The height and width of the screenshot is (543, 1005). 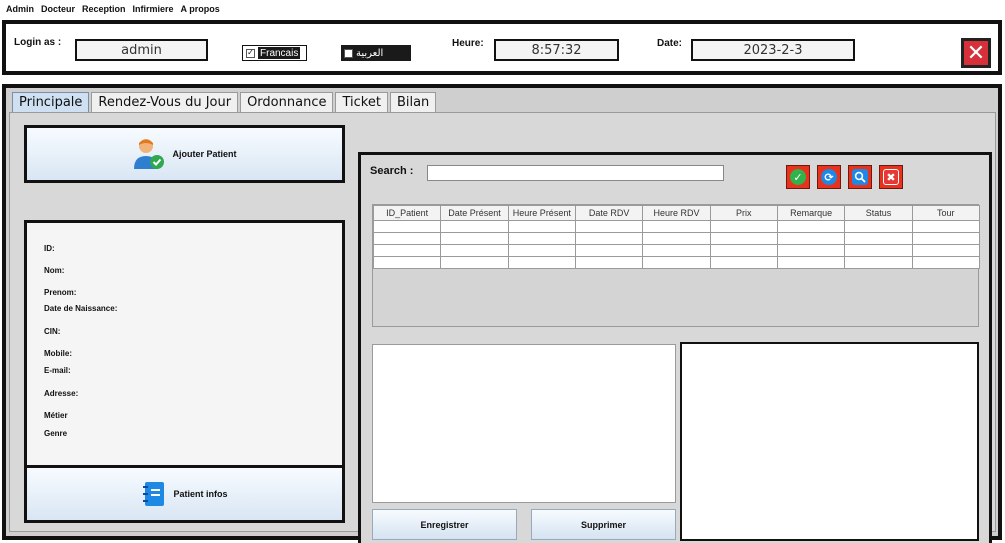 I want to click on refresh-icon: ⟳, so click(x=829, y=177).